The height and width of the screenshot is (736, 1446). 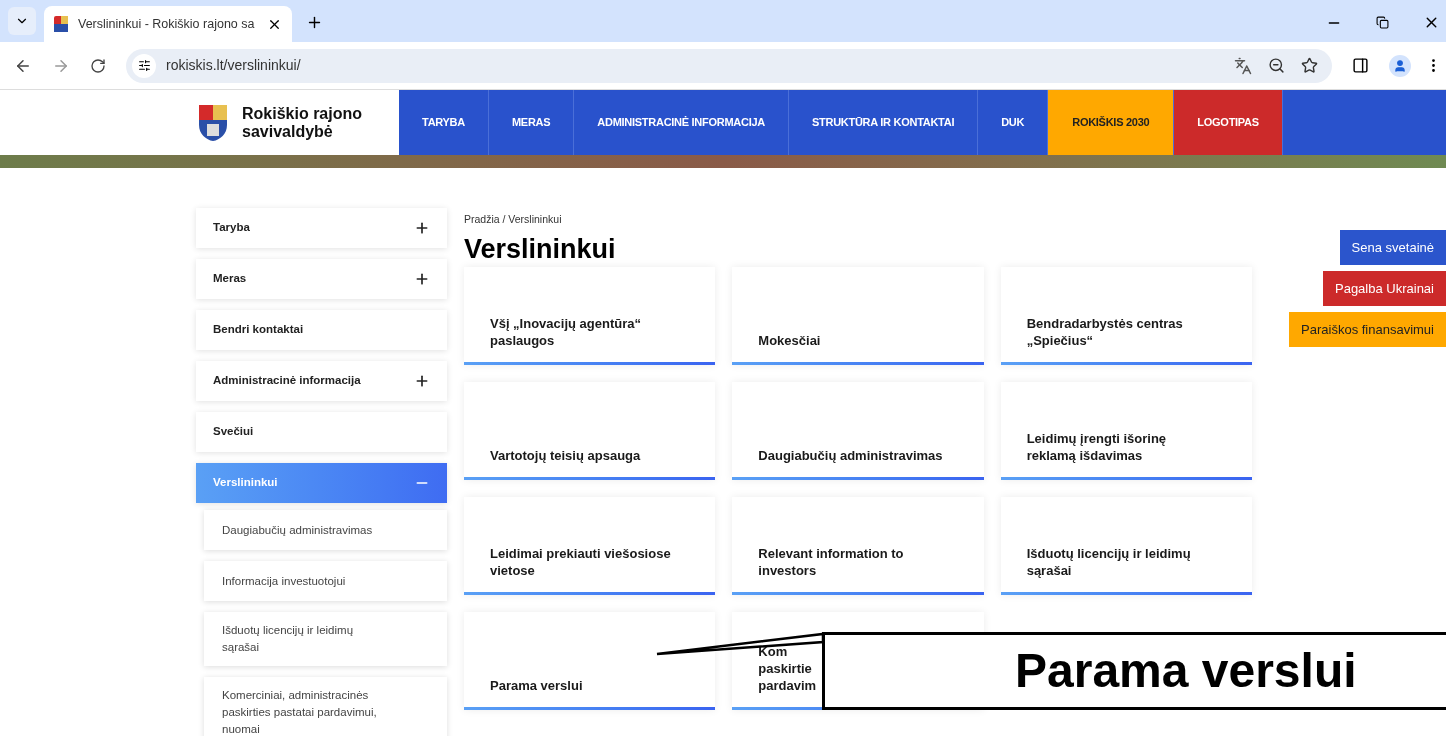 What do you see at coordinates (98, 65) in the screenshot?
I see `reload-icon` at bounding box center [98, 65].